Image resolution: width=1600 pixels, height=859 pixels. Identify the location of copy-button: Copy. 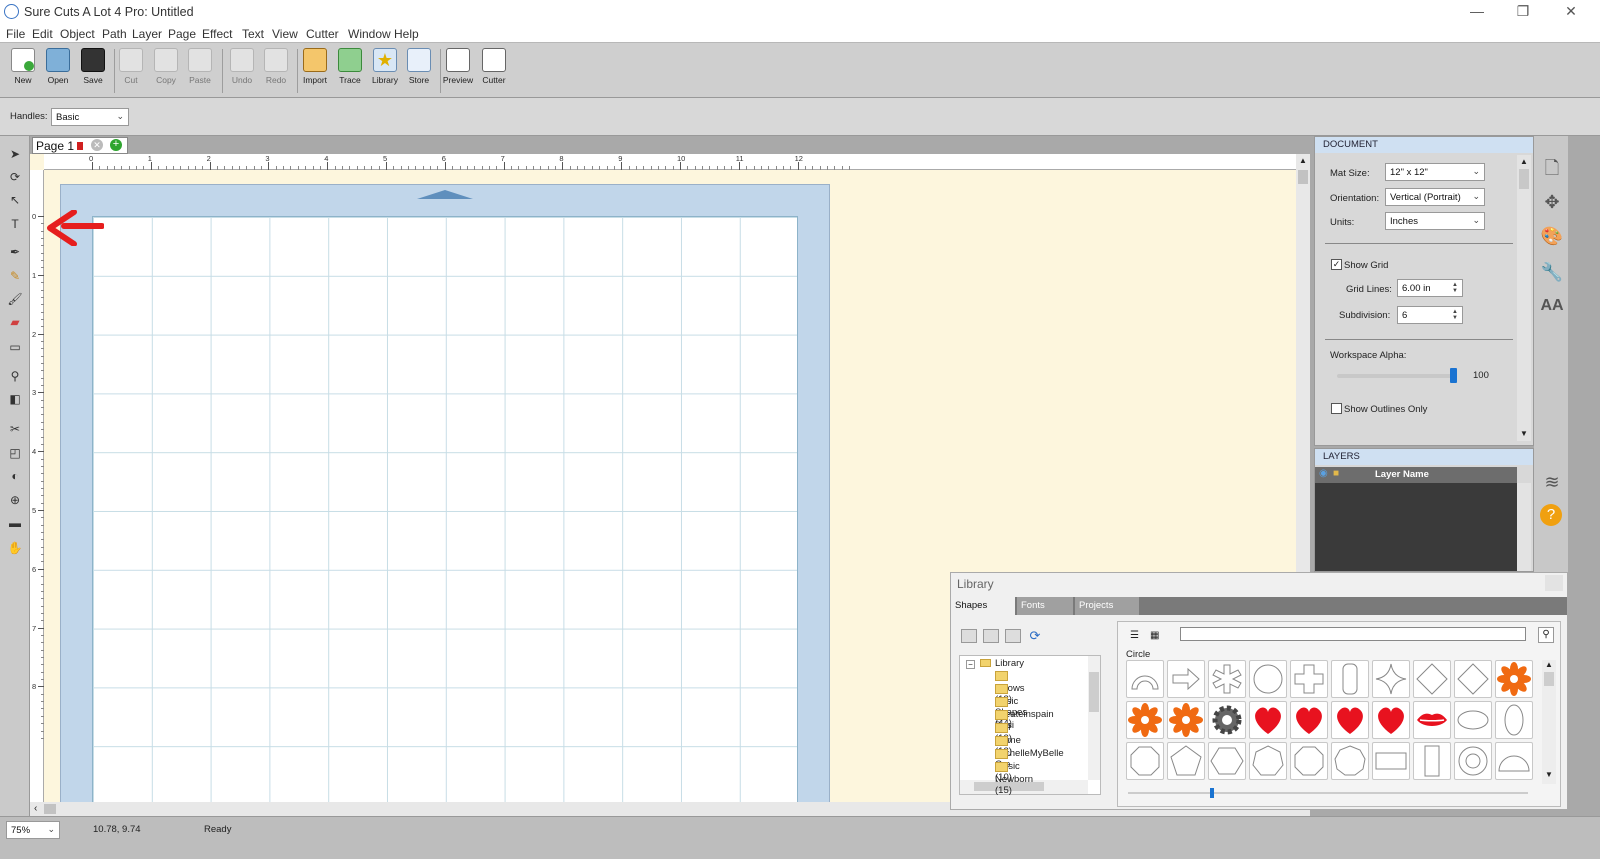
(166, 72).